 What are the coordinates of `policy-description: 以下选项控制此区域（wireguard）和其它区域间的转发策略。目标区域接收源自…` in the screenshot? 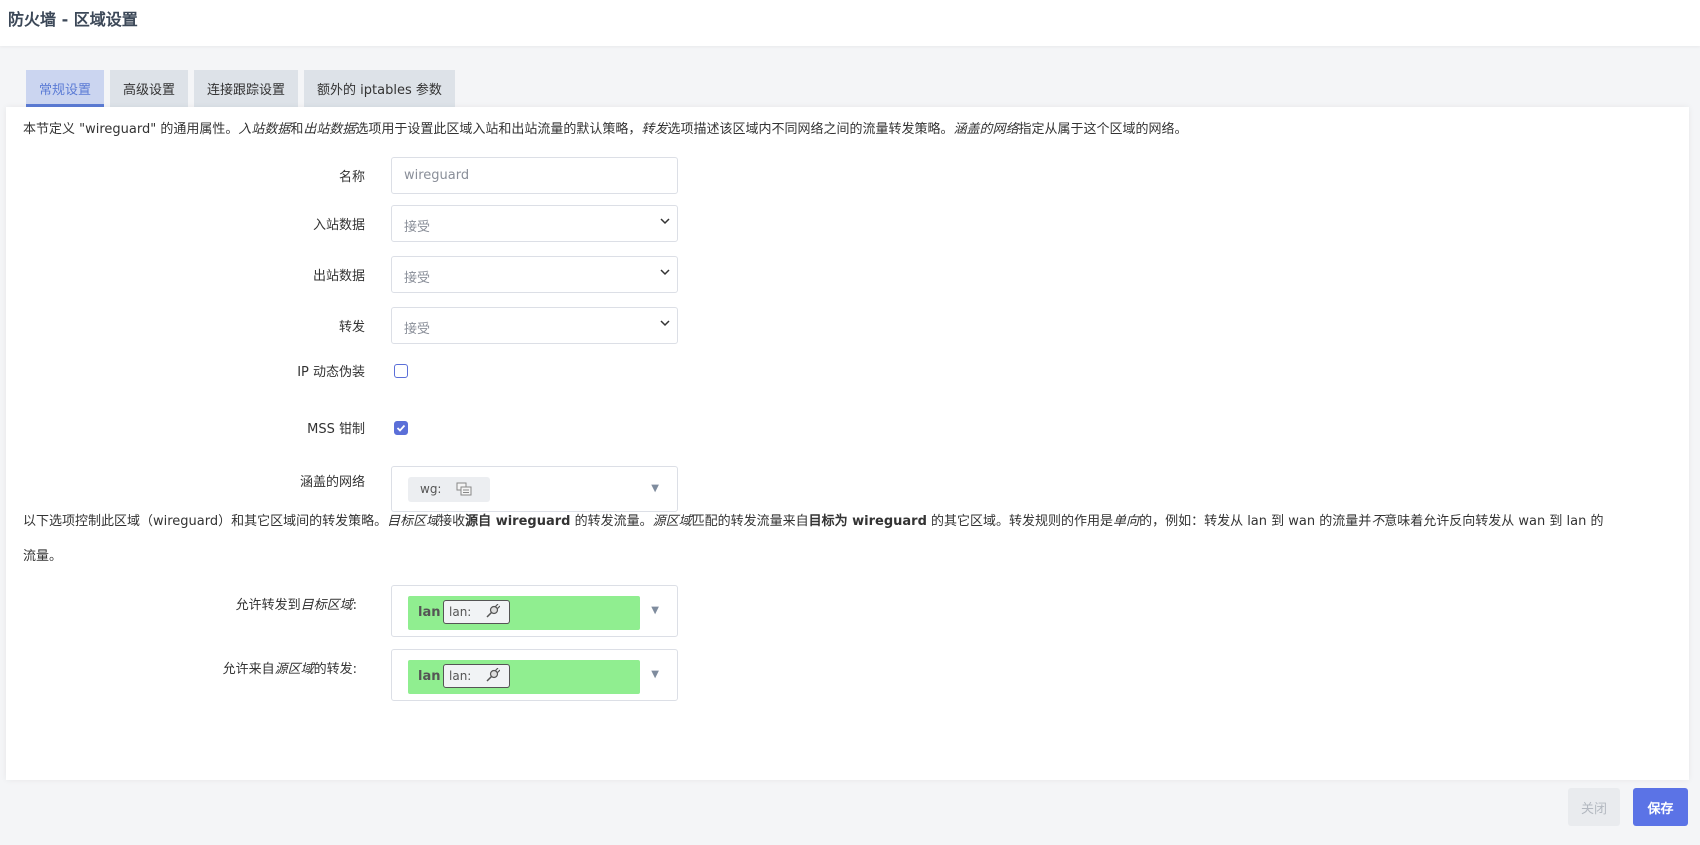 It's located at (813, 522).